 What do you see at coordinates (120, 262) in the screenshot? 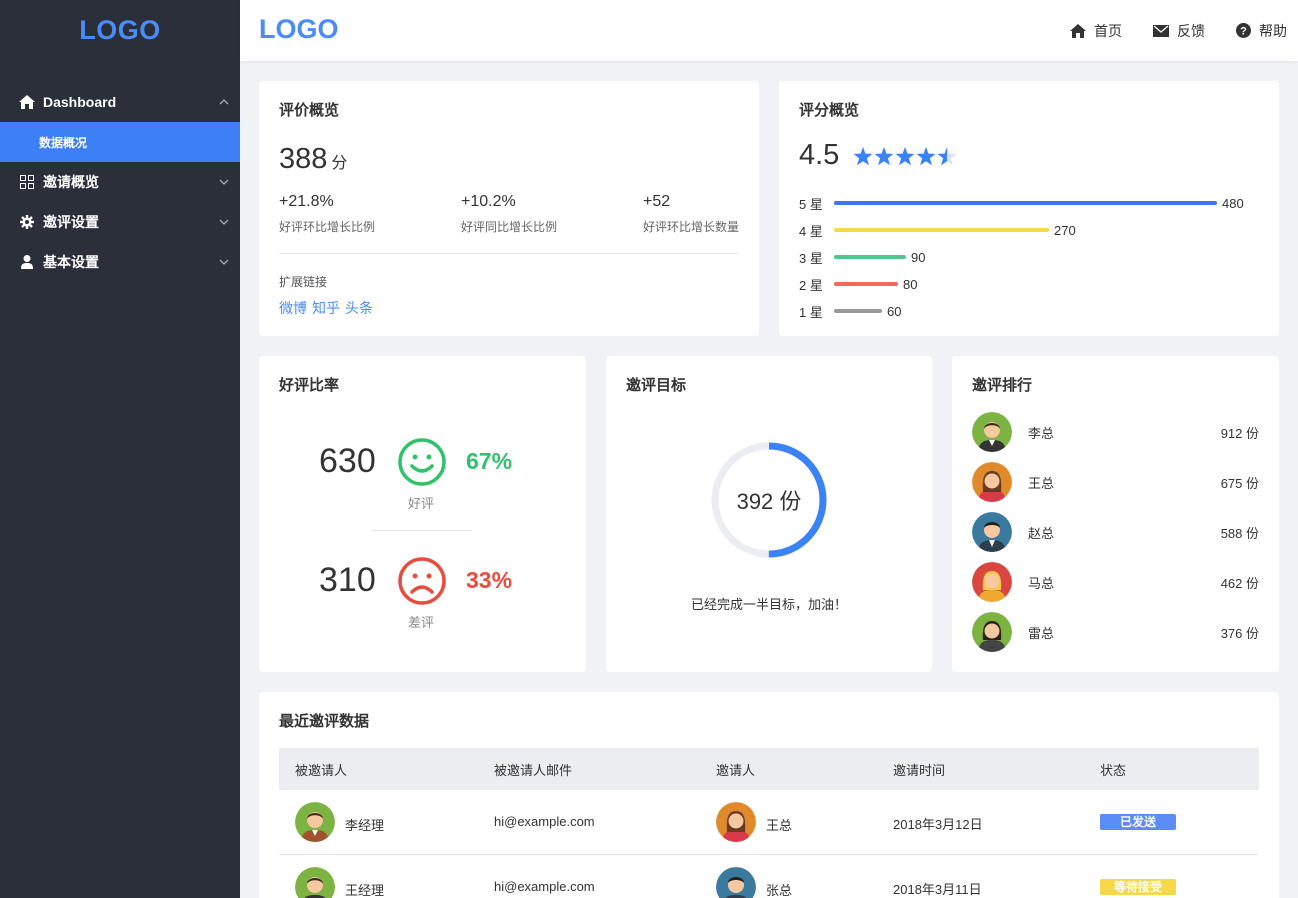
I see `sidebar-item-basic-settings: 基本设置` at bounding box center [120, 262].